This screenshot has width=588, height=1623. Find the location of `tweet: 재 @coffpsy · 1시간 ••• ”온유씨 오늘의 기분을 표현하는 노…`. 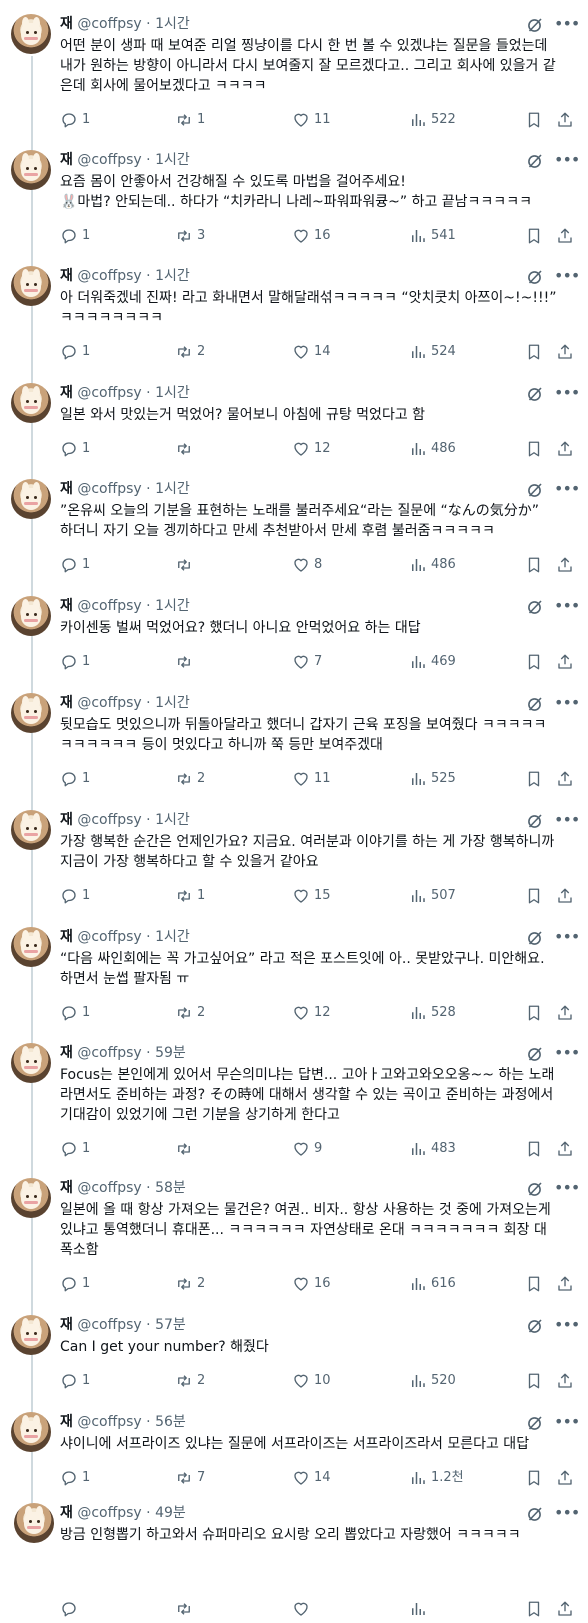

tweet: 재 @coffpsy · 1시간 ••• ”온유씨 오늘의 기분을 표현하는 노… is located at coordinates (294, 529).